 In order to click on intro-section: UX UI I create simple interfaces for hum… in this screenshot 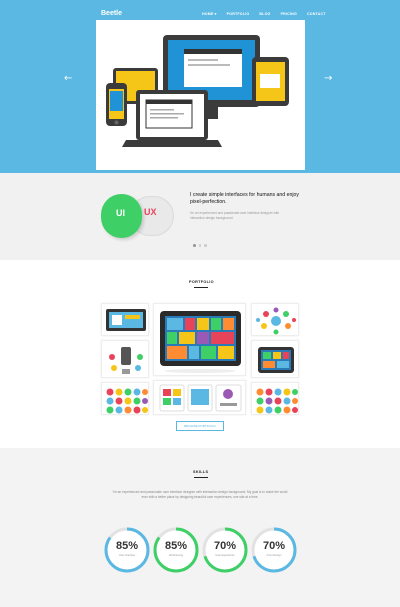, I will do `click(200, 216)`.